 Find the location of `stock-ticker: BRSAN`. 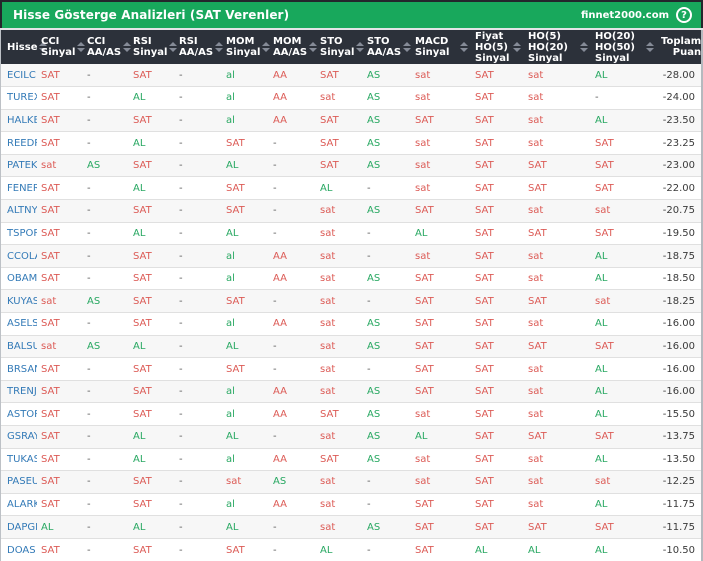

stock-ticker: BRSAN is located at coordinates (19, 369).